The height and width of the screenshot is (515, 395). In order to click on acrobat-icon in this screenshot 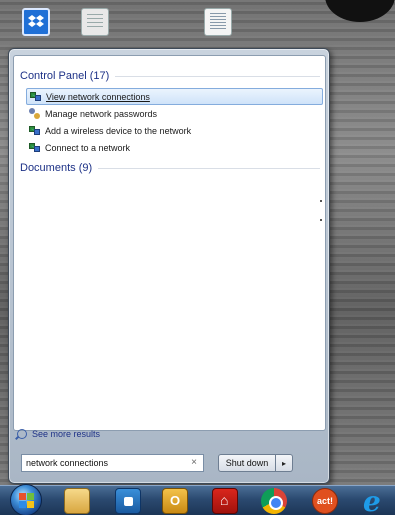, I will do `click(225, 501)`.